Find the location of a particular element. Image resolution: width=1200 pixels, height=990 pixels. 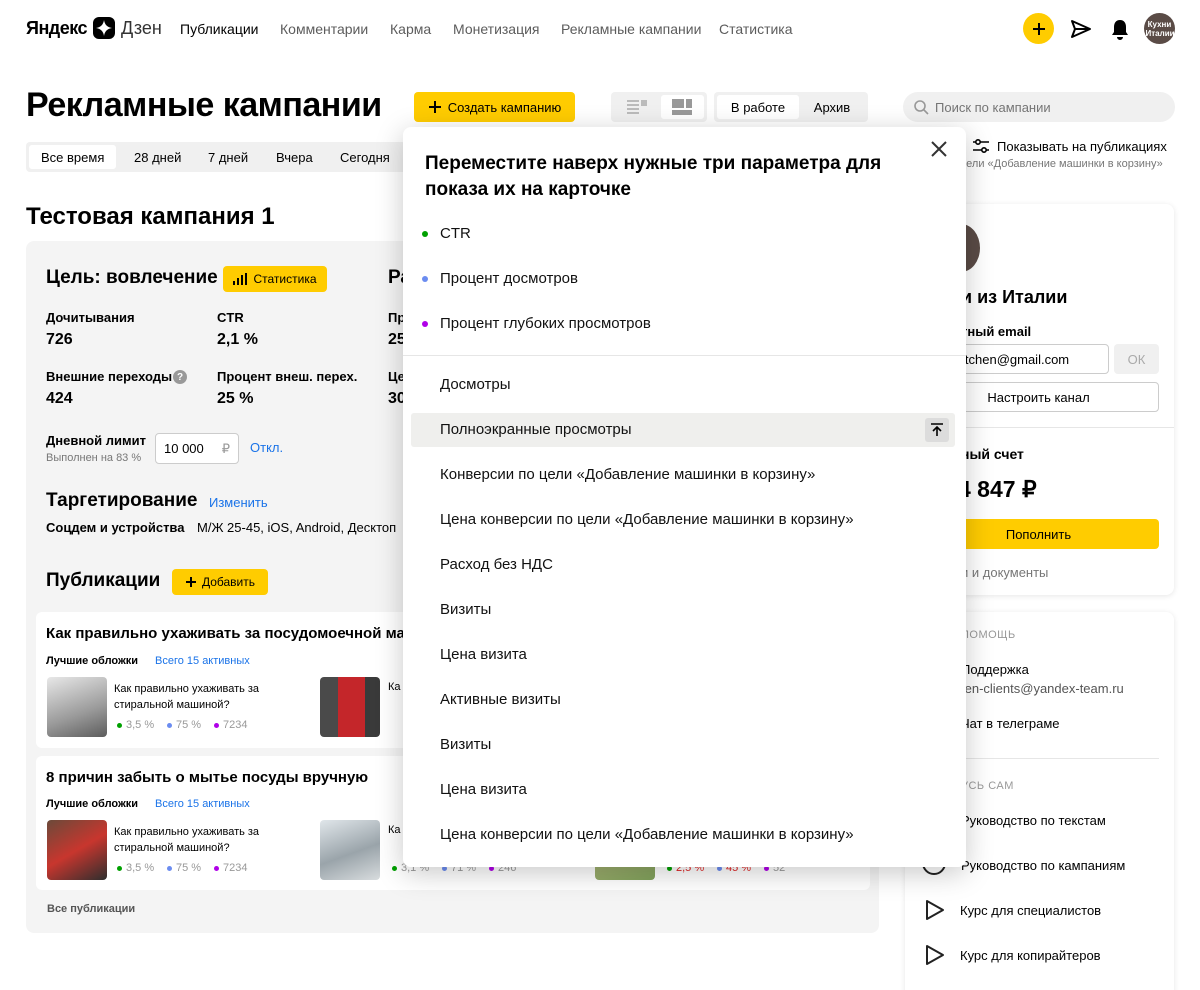

card-view-icon is located at coordinates (682, 107).